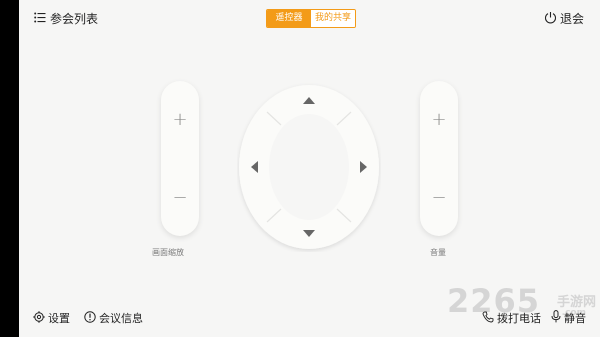 This screenshot has height=337, width=600. I want to click on footer-right: 拨打电话 静音, so click(534, 318).